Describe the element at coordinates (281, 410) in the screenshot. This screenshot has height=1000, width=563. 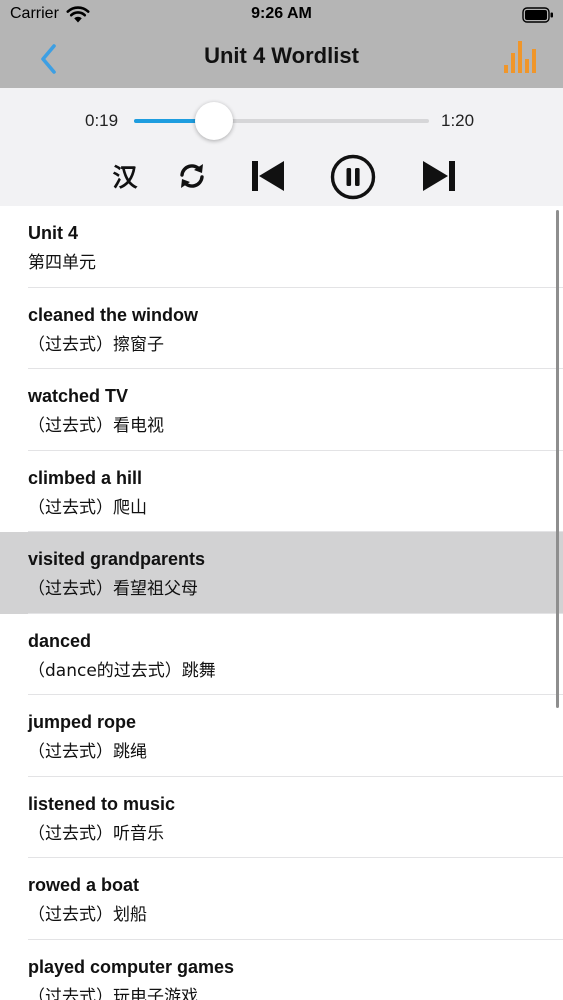
I see `word-row: watched TV （过去式）看电视` at that location.